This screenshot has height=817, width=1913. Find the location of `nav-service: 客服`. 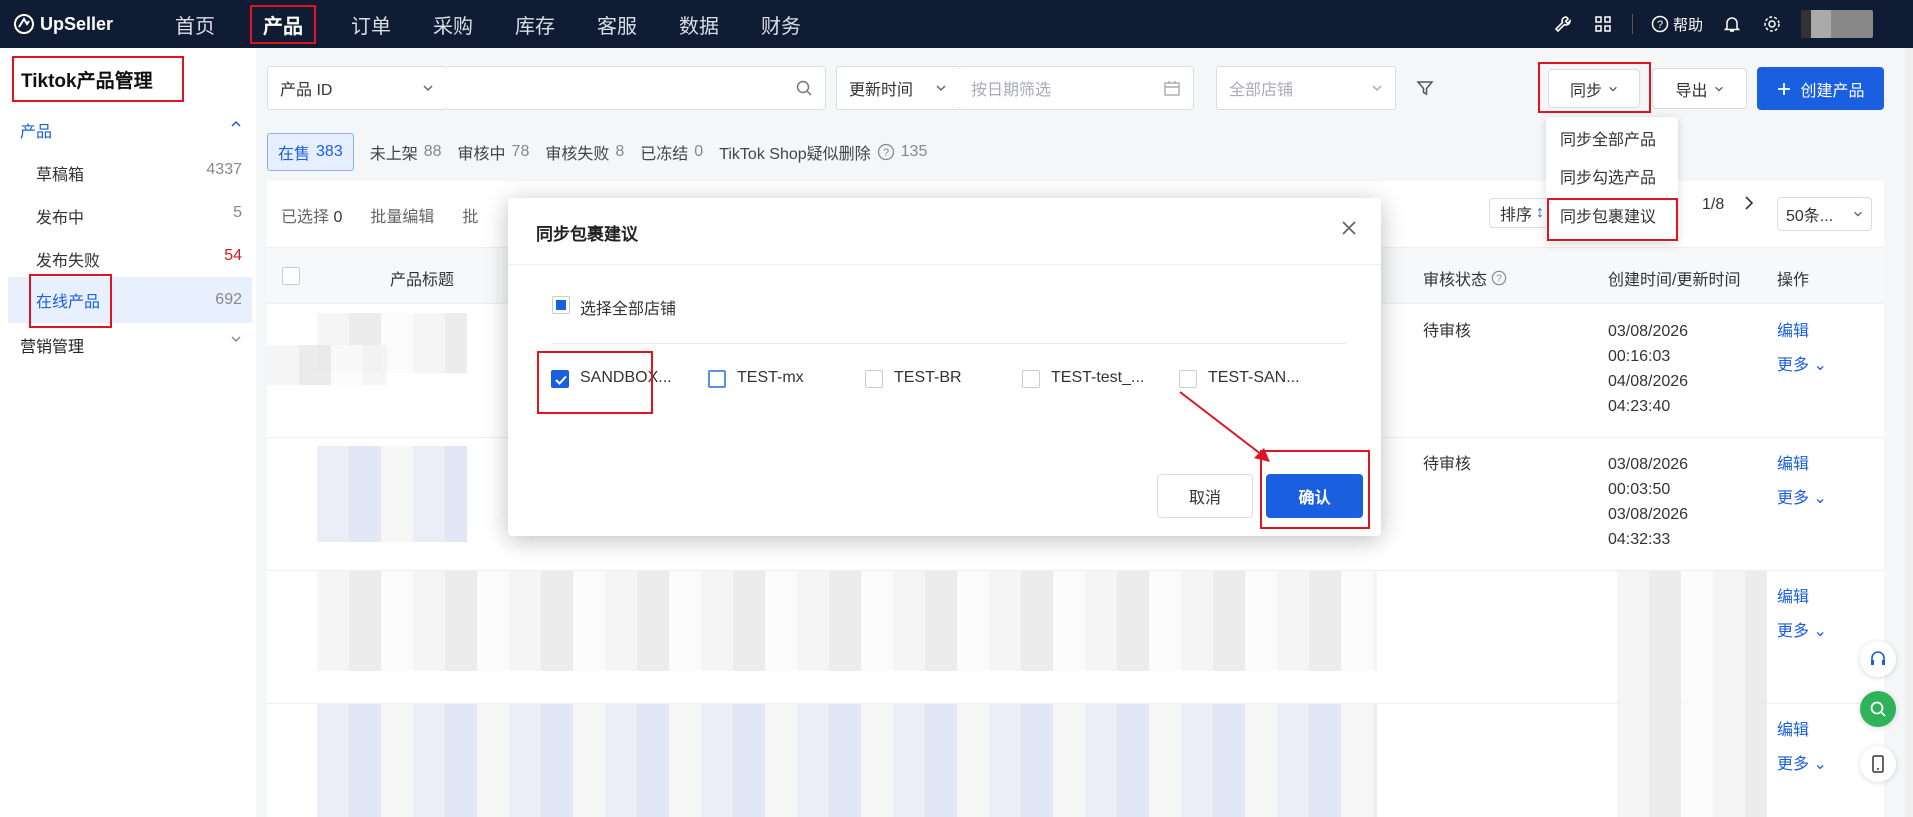

nav-service: 客服 is located at coordinates (617, 24).